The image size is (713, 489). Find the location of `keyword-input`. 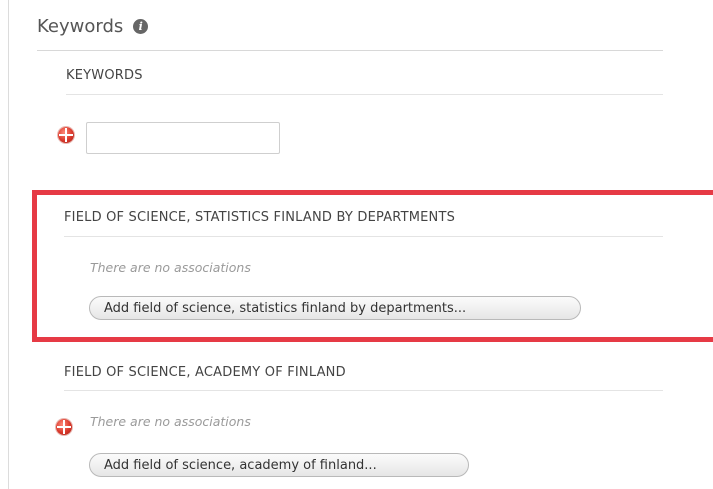

keyword-input is located at coordinates (183, 138).